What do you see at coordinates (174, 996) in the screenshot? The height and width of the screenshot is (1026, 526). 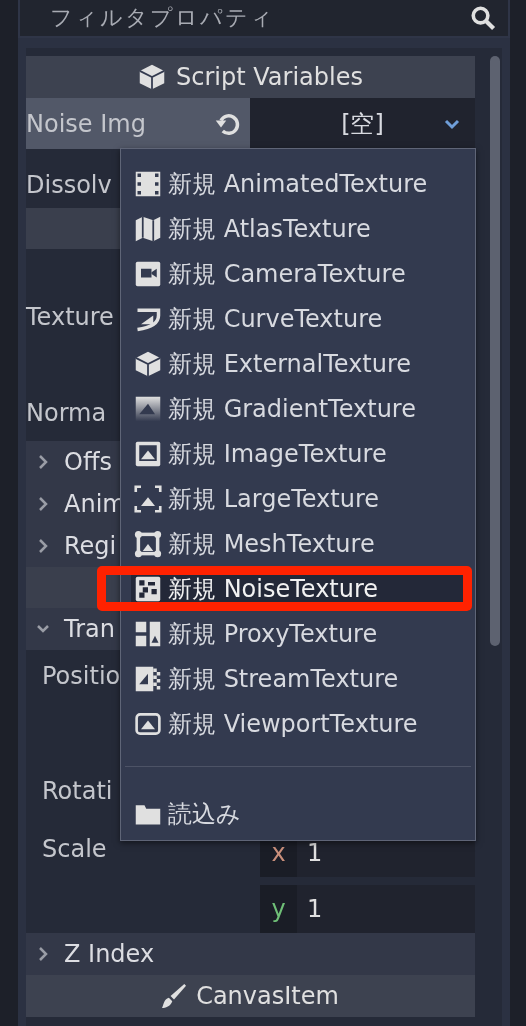 I see `brush-icon` at bounding box center [174, 996].